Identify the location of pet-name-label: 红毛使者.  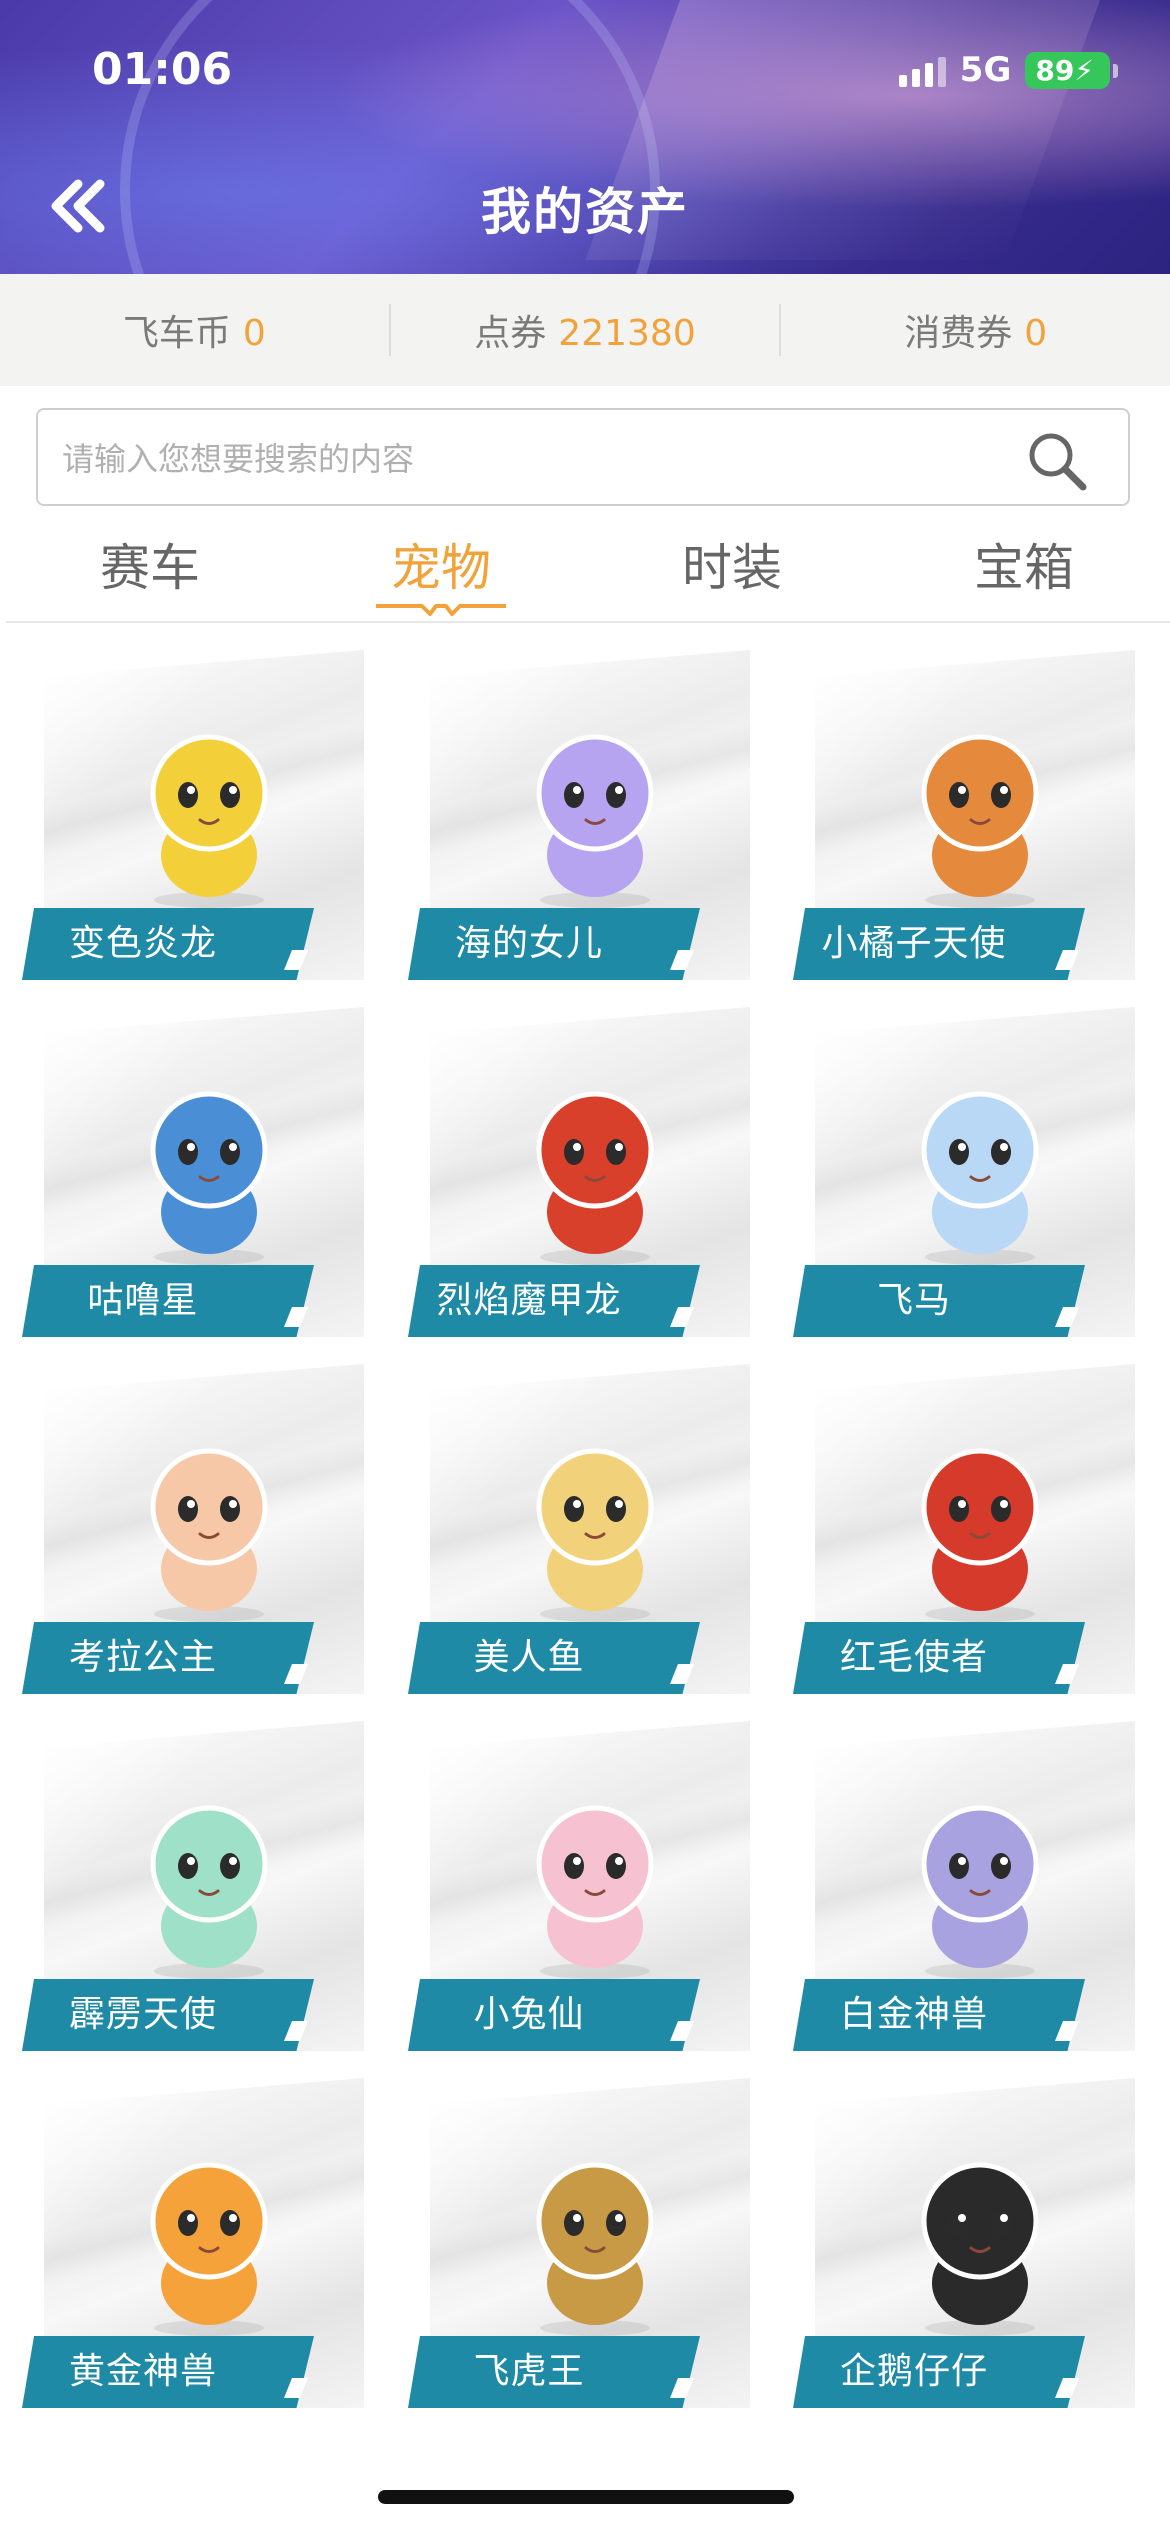
(939, 1658).